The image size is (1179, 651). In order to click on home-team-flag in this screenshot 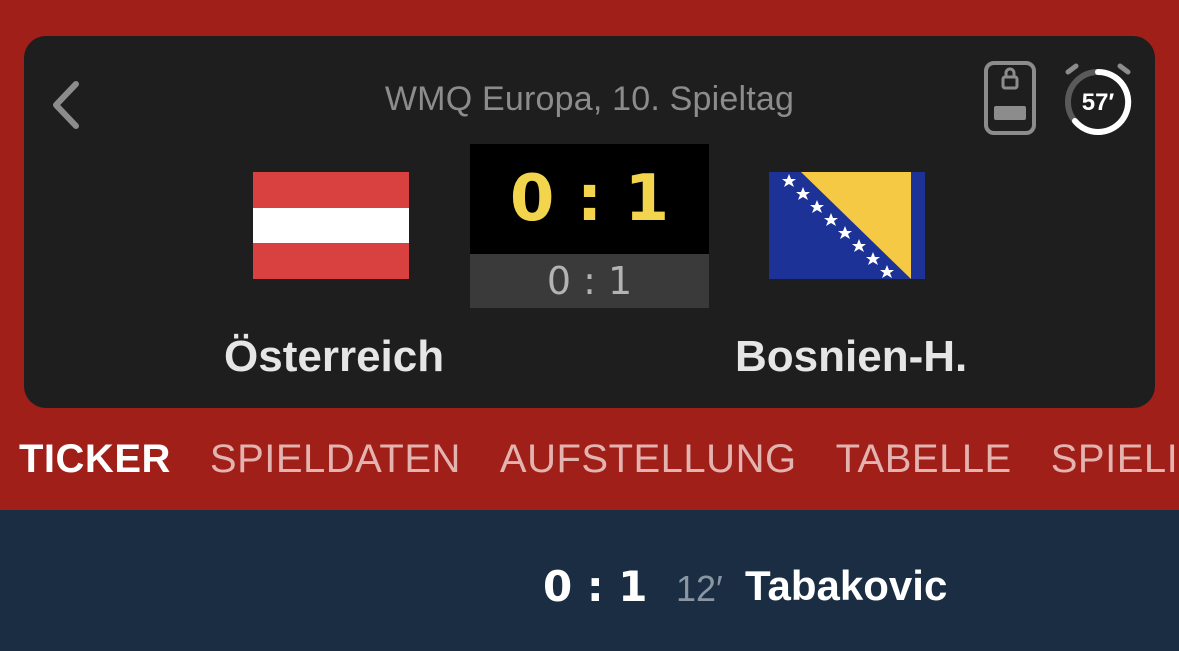, I will do `click(331, 225)`.